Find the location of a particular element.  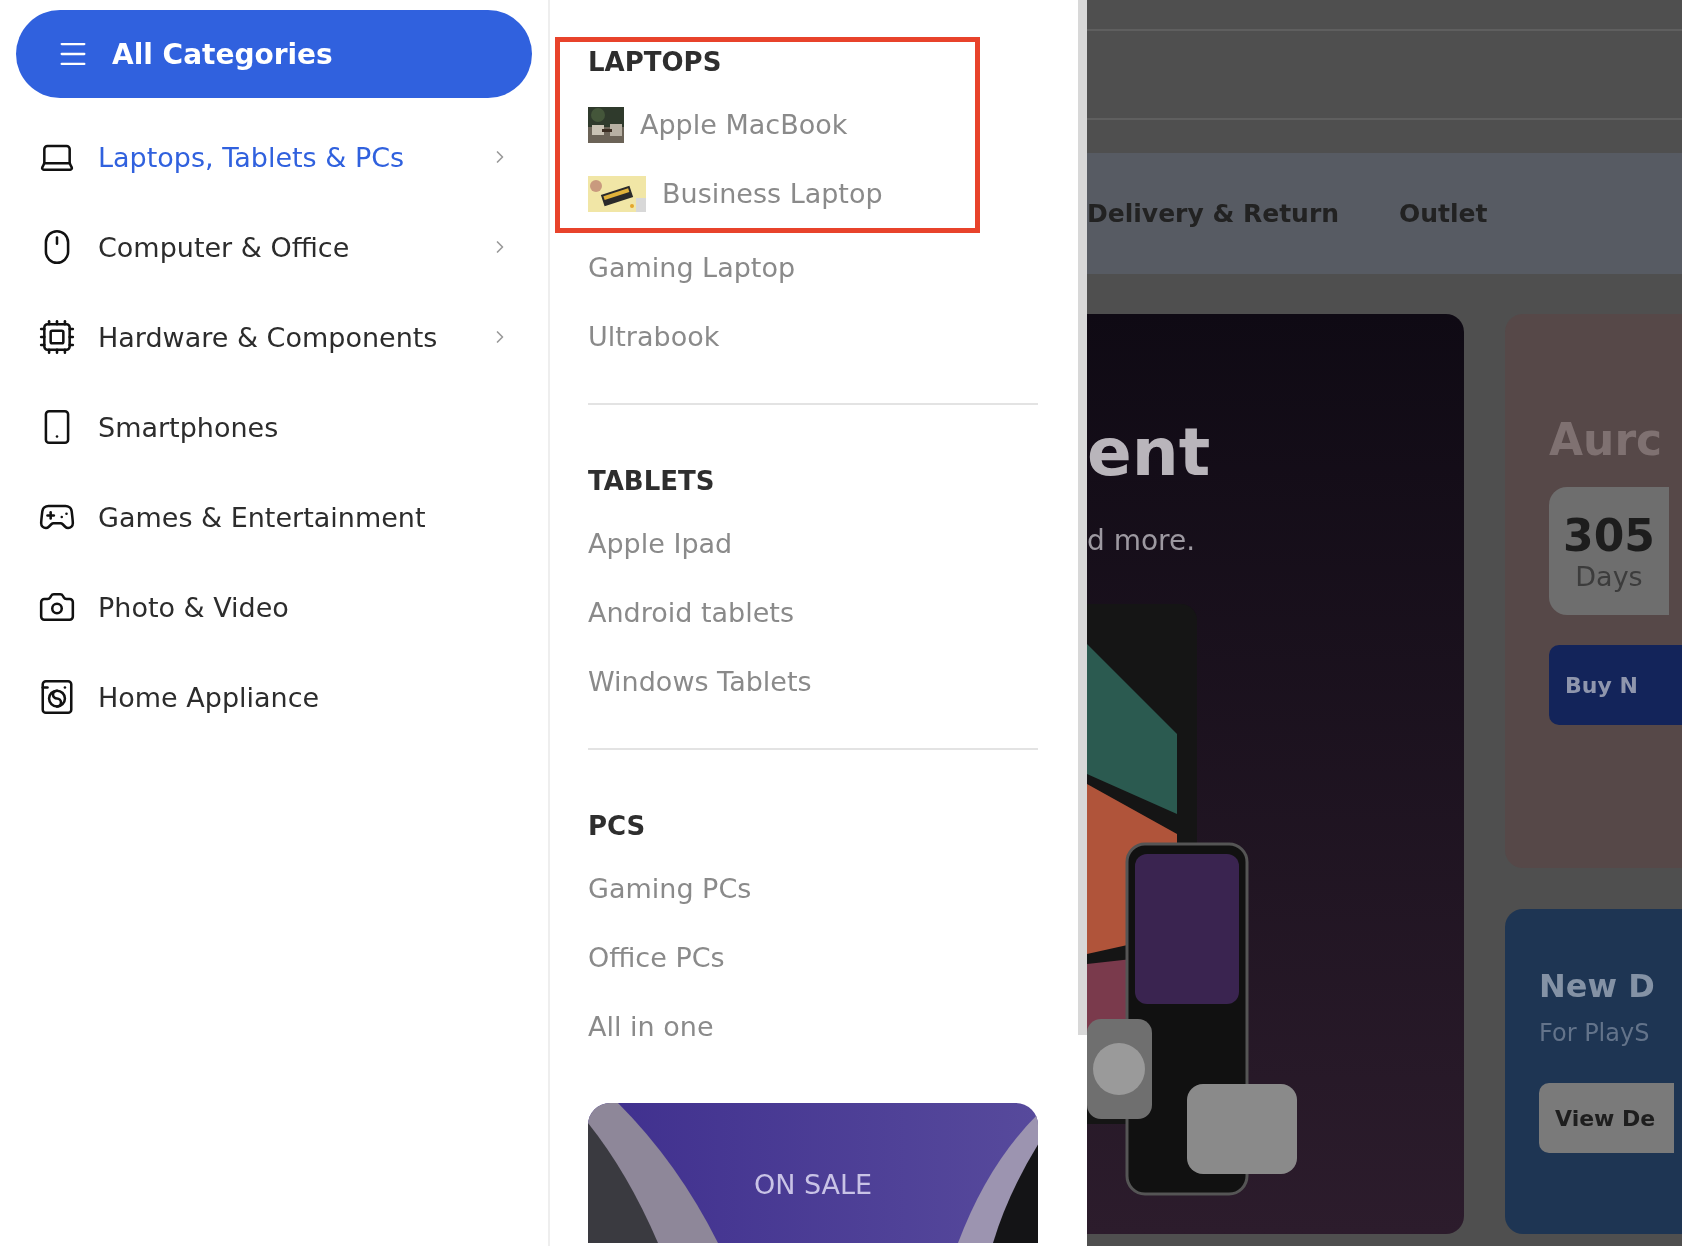

nav-link: Delivery & Return is located at coordinates (1213, 213).